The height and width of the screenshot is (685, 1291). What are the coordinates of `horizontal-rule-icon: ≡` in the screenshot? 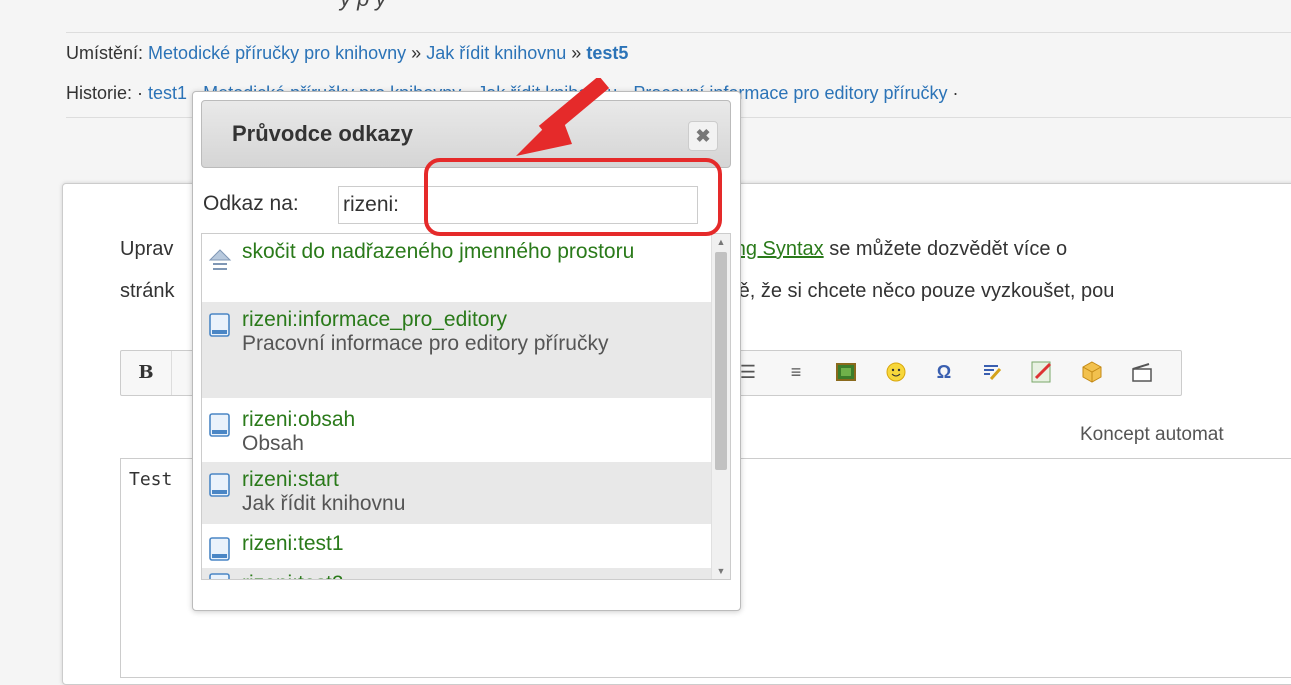 It's located at (796, 372).